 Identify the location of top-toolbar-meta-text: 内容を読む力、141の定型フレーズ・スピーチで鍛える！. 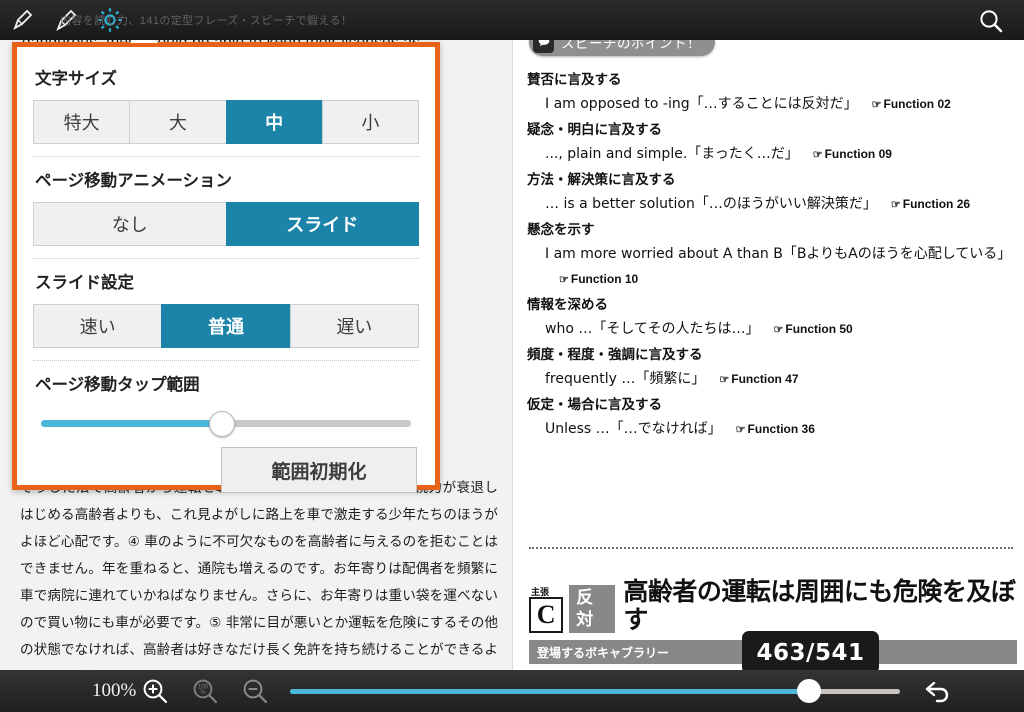
(206, 21).